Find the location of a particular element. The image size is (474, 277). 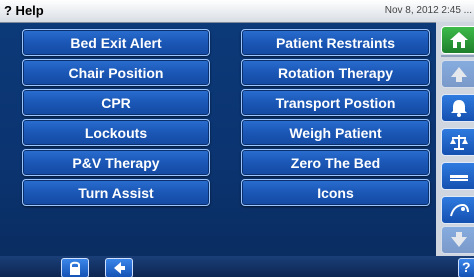

arrow-up-icon is located at coordinates (459, 74).